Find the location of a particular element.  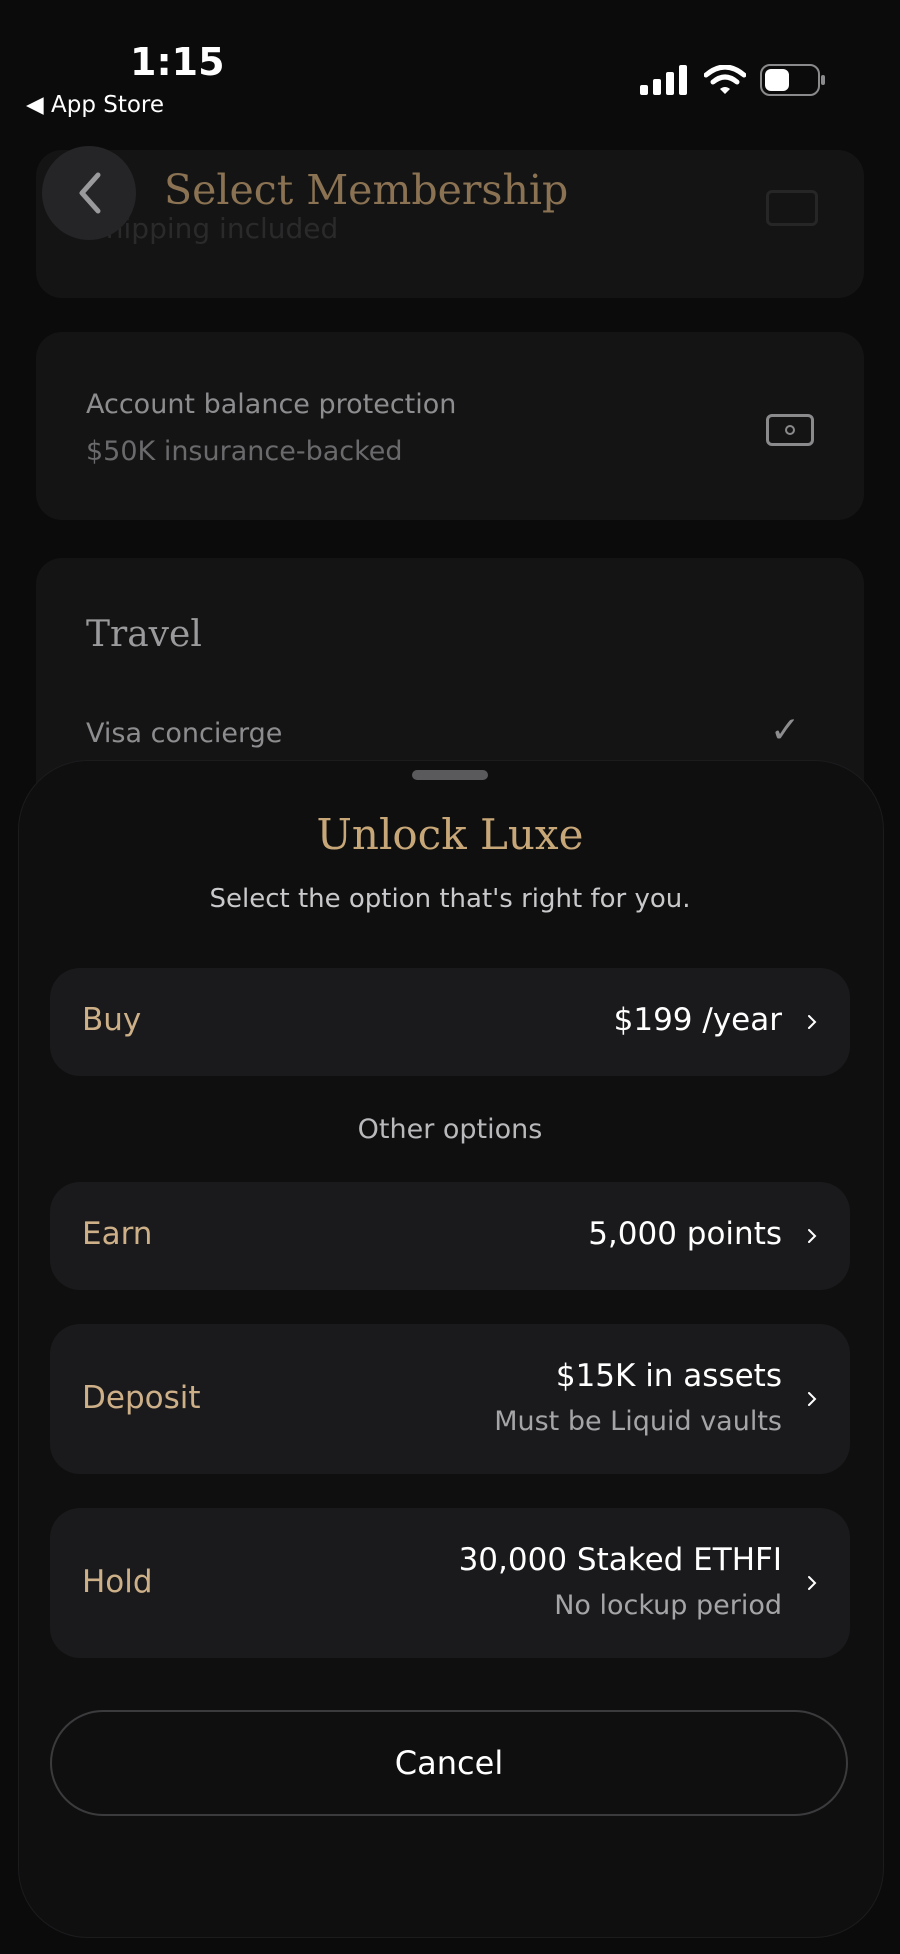

option-earn: Earn 5,000 points is located at coordinates (450, 1236).